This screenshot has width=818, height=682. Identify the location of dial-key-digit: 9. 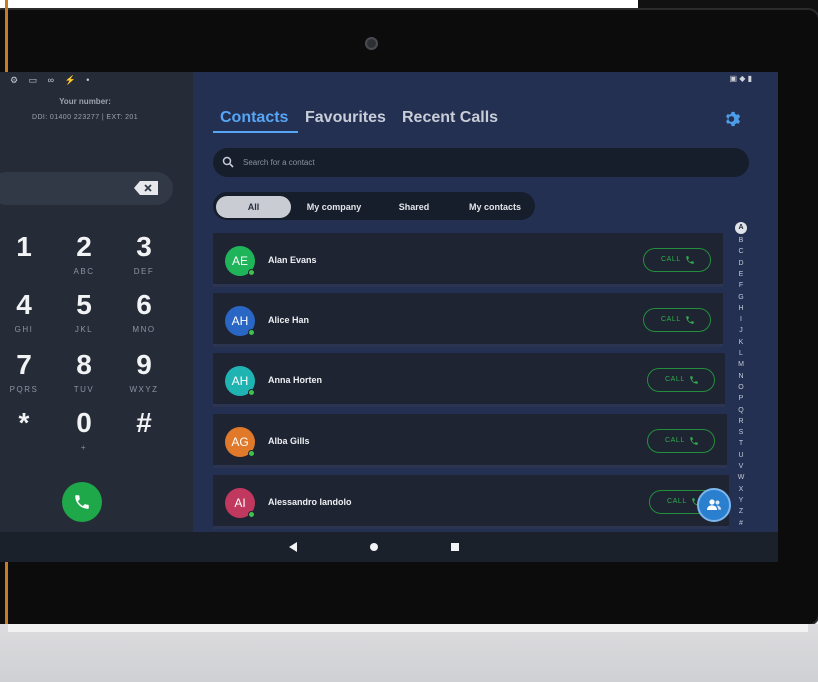
(144, 364).